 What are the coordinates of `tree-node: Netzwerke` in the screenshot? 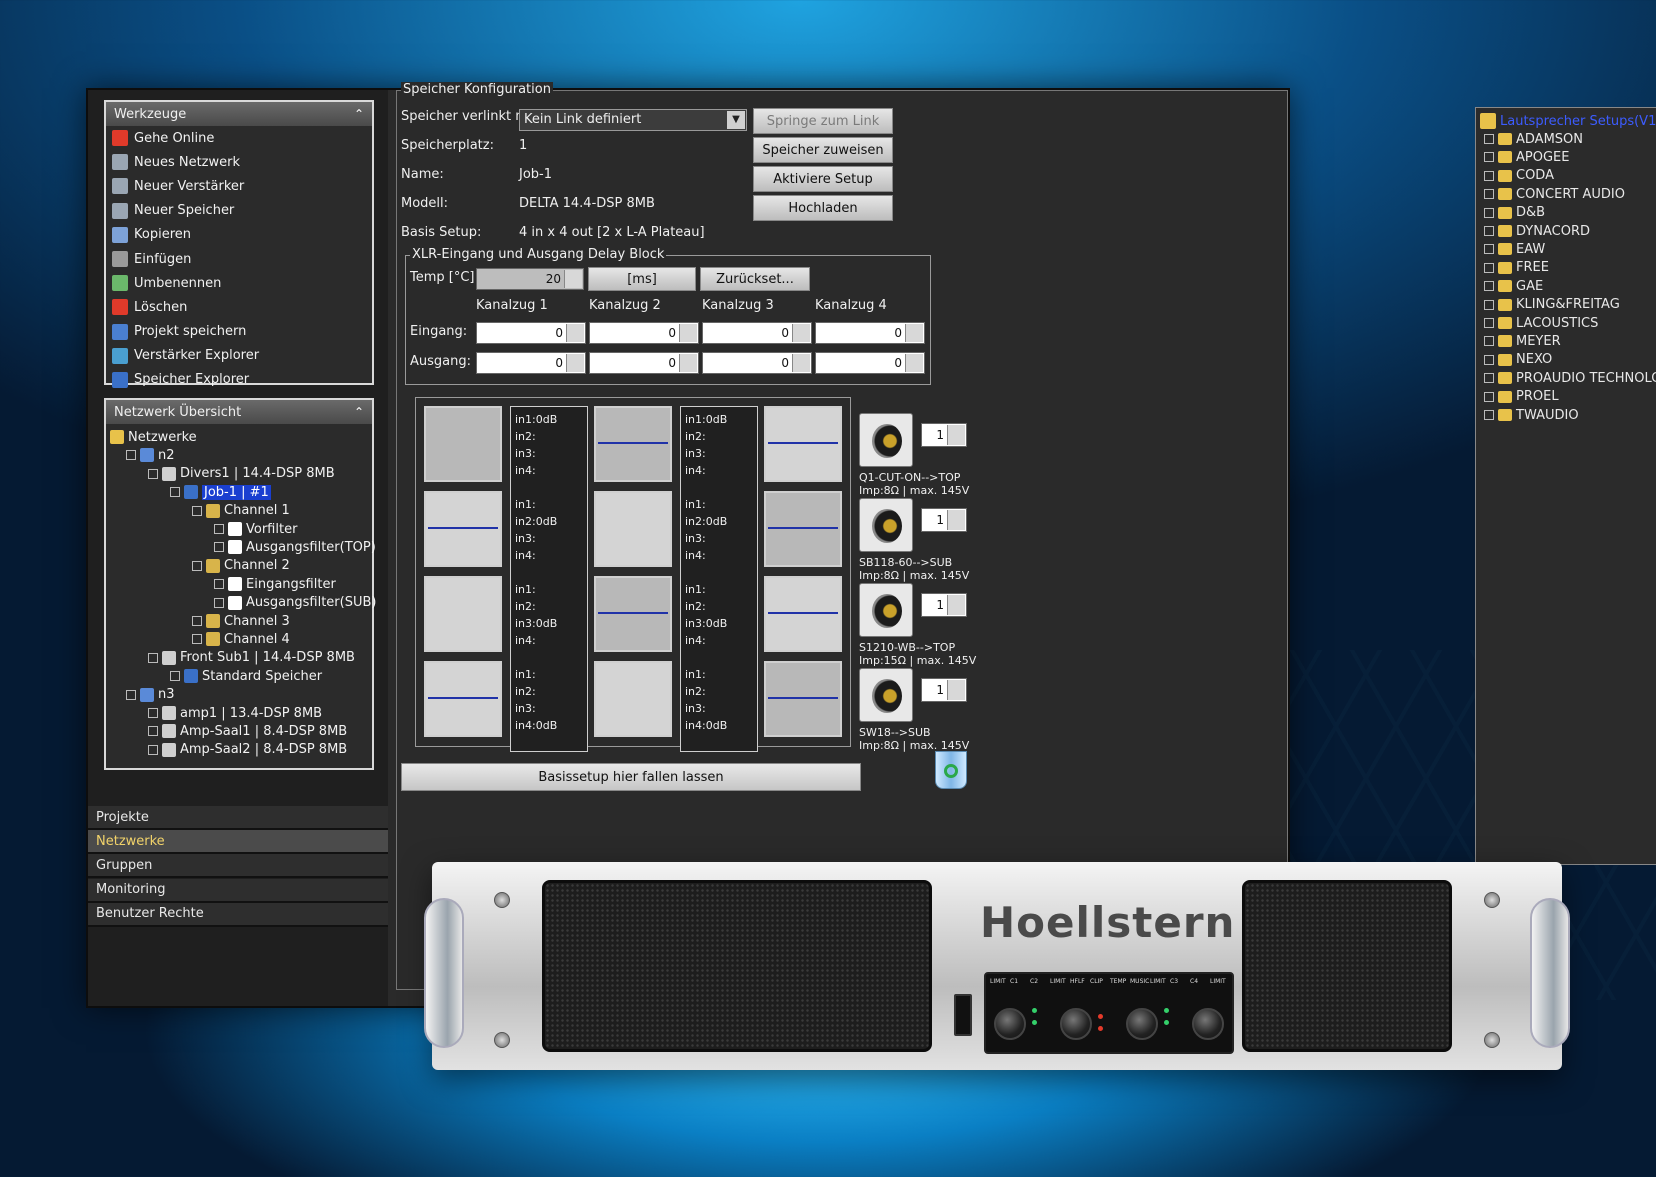 It's located at (153, 437).